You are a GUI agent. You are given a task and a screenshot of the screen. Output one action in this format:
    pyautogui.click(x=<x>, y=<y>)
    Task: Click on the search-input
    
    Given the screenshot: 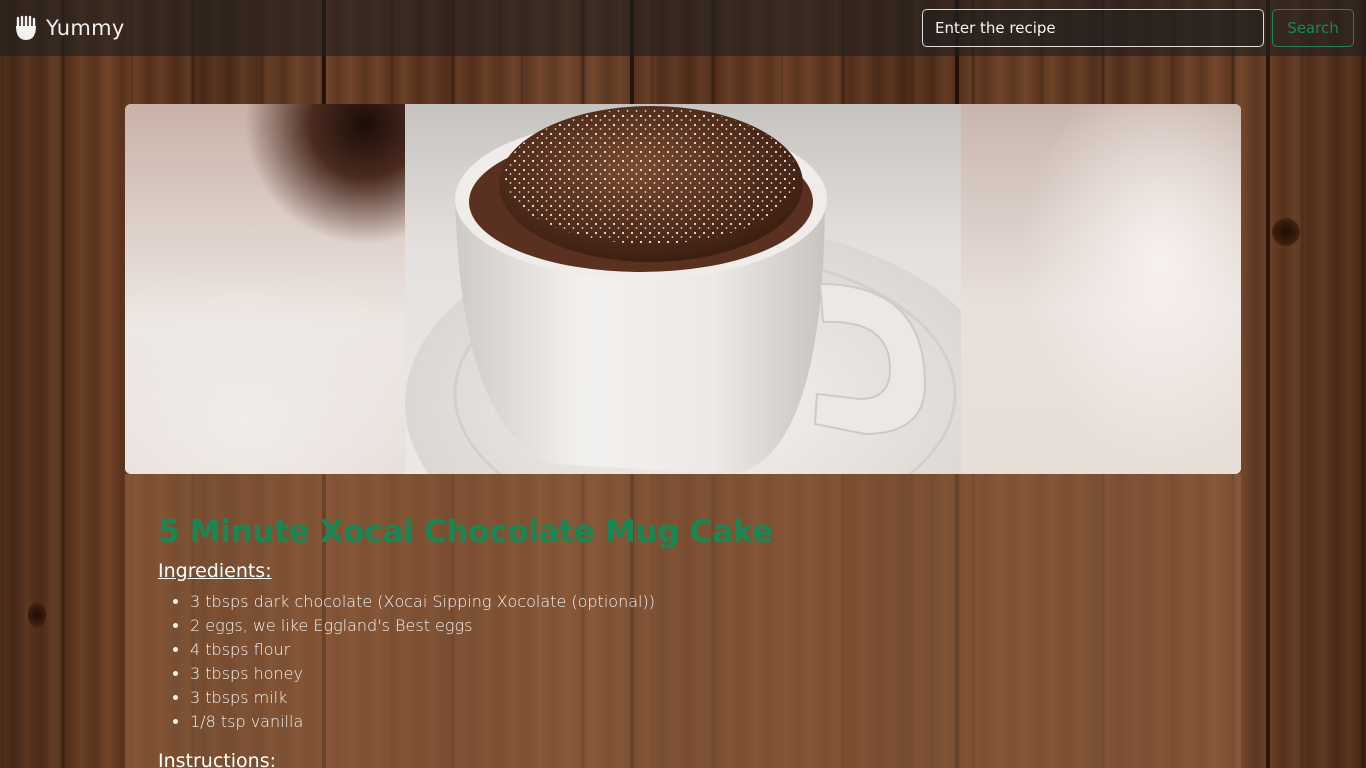 What is the action you would take?
    pyautogui.click(x=1093, y=28)
    